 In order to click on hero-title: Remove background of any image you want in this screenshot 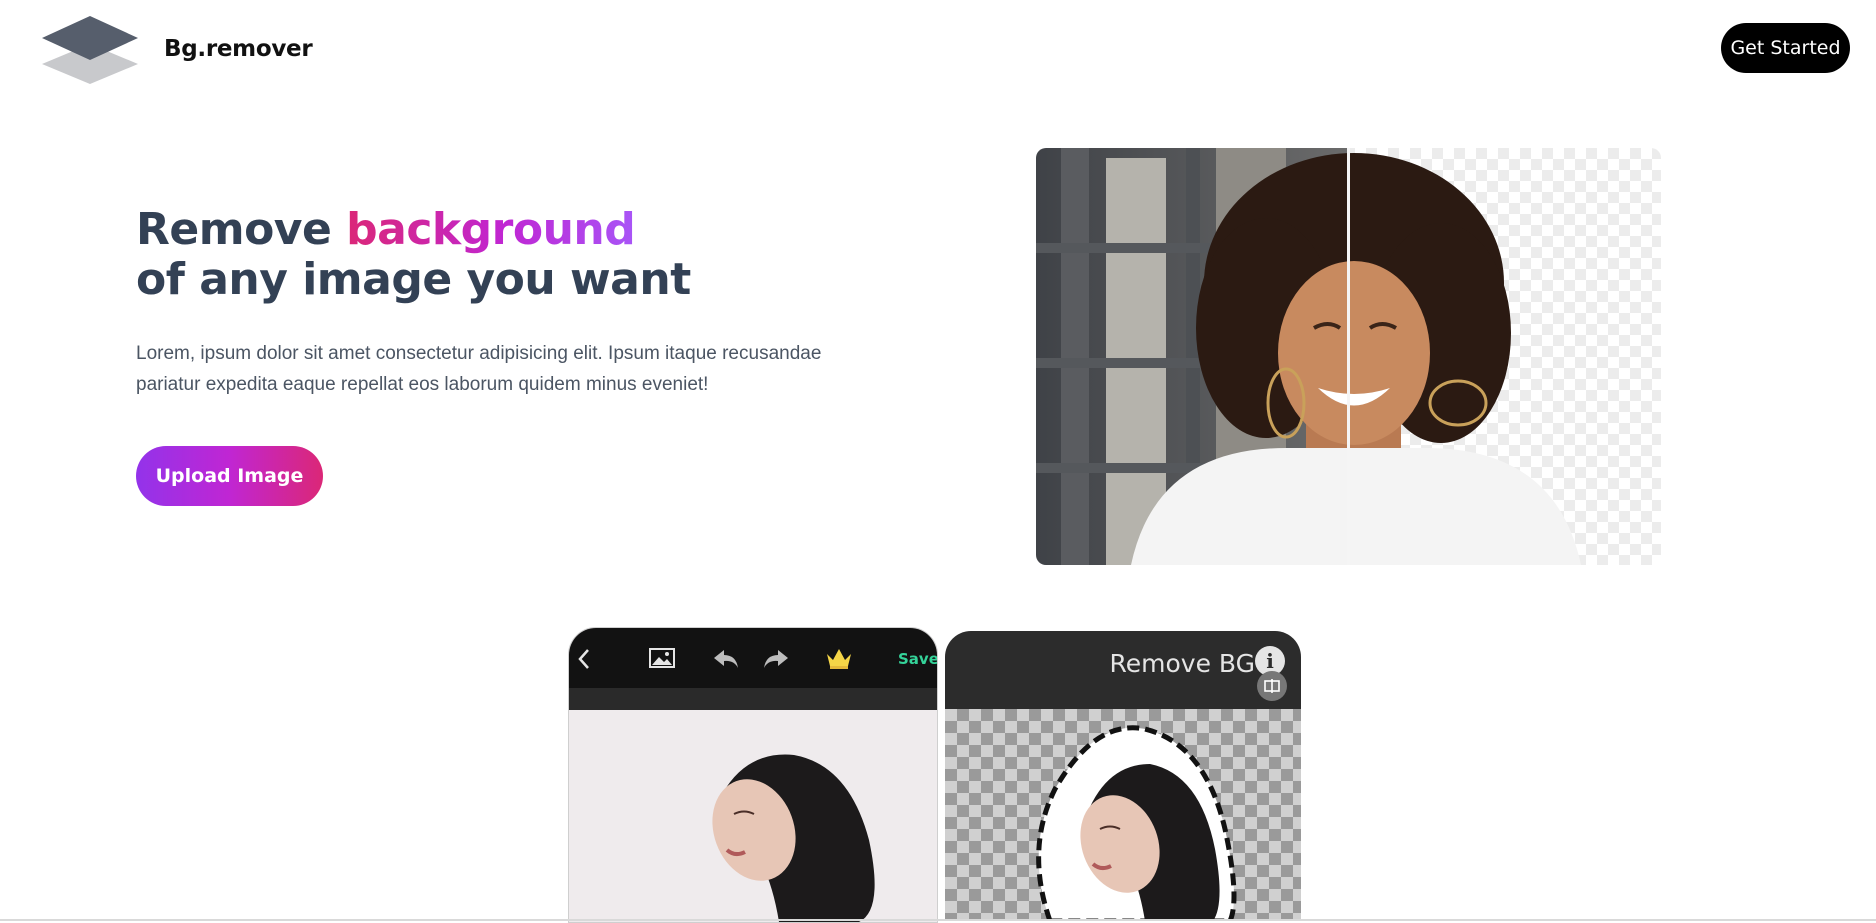, I will do `click(516, 255)`.